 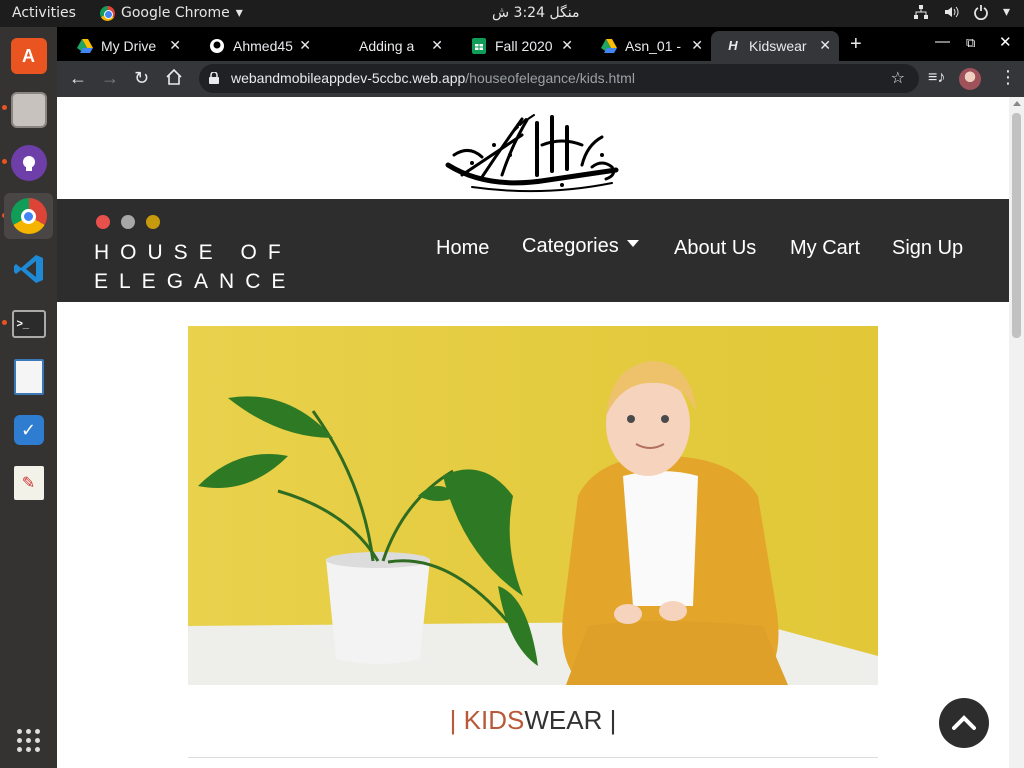 What do you see at coordinates (533, 757) in the screenshot?
I see `divider` at bounding box center [533, 757].